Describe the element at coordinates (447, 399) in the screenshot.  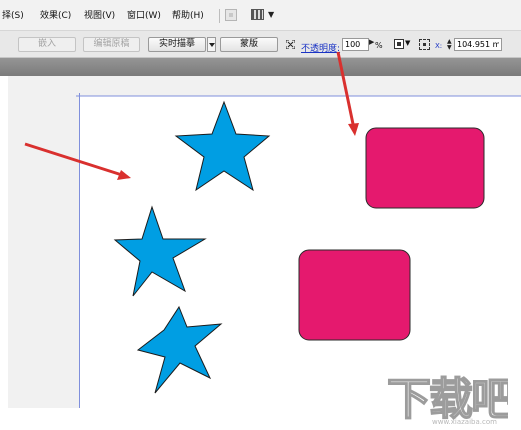
I see `watermark-logo: 下载吧` at that location.